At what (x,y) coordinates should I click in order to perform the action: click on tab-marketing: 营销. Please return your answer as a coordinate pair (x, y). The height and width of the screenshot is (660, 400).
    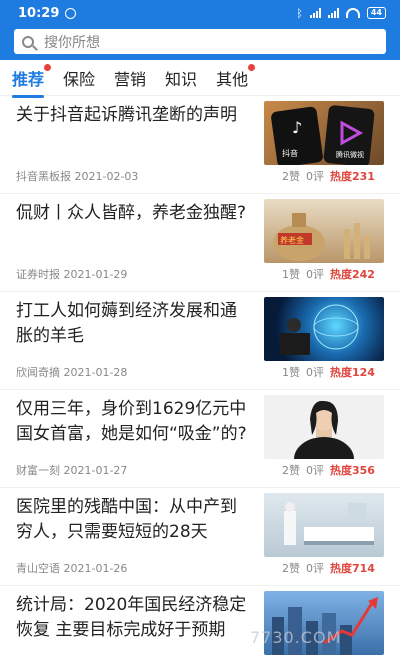
    Looking at the image, I should click on (130, 78).